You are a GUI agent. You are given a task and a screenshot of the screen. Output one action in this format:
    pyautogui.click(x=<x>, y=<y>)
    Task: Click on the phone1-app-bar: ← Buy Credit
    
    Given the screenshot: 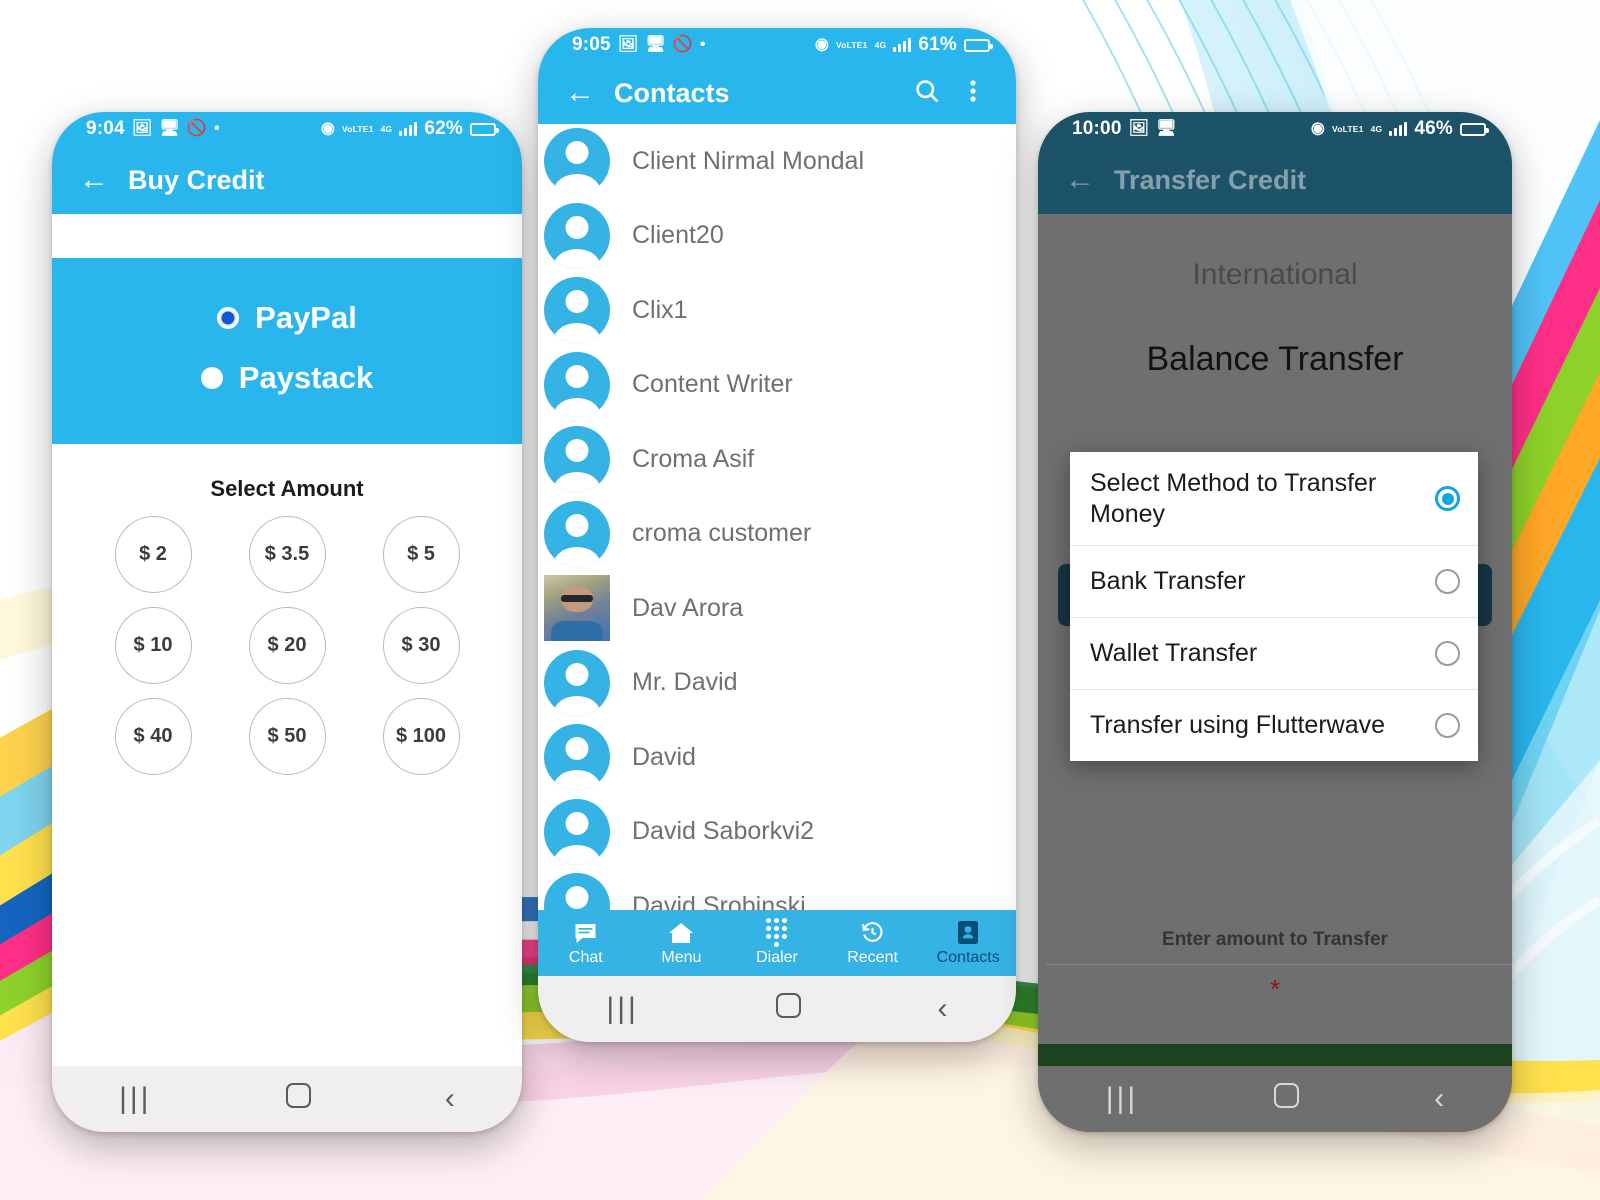 What is the action you would take?
    pyautogui.click(x=287, y=180)
    